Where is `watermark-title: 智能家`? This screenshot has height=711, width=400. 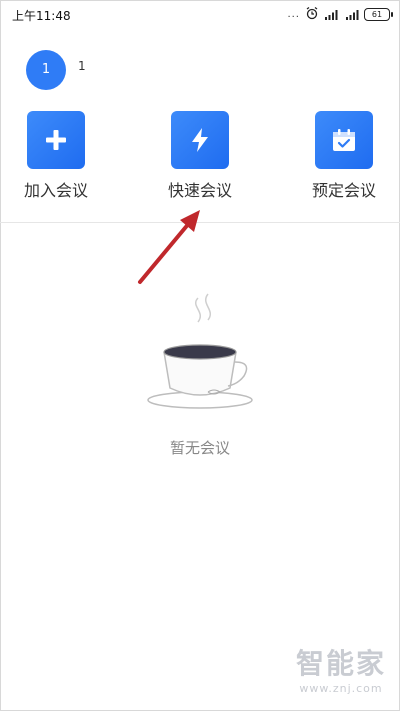 watermark-title: 智能家 is located at coordinates (340, 663).